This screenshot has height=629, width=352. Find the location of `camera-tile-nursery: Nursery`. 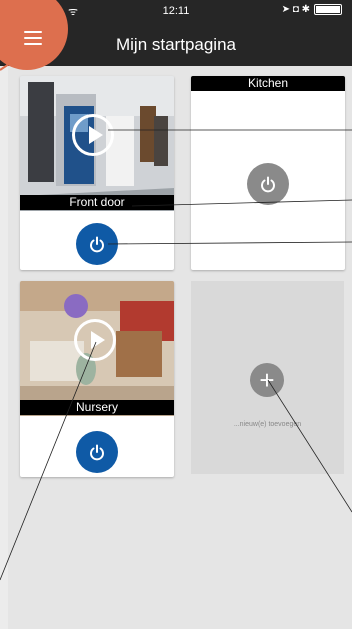

camera-tile-nursery: Nursery is located at coordinates (97, 379).